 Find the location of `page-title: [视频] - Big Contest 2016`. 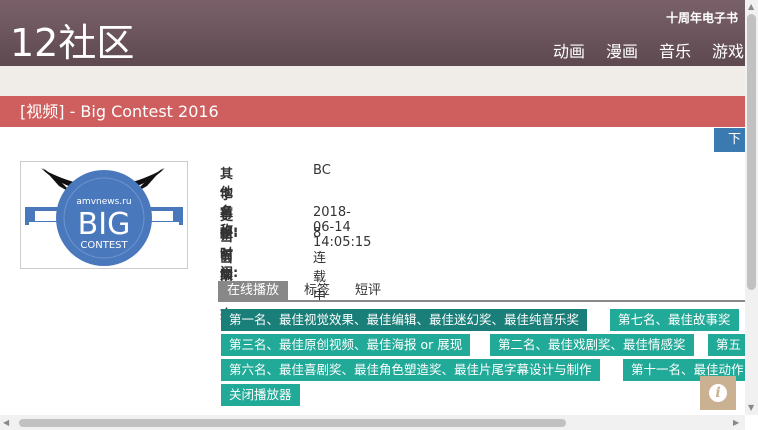

page-title: [视频] - Big Contest 2016 is located at coordinates (119, 111).